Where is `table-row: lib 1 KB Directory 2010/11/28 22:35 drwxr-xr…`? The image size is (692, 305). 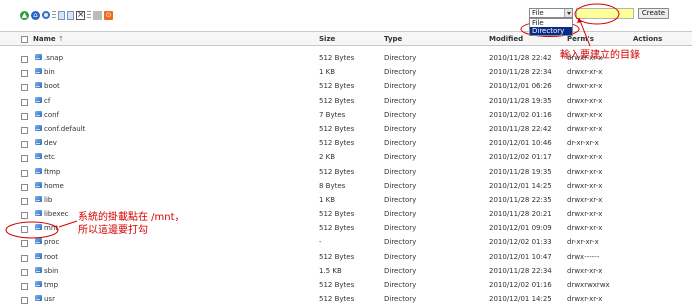 table-row: lib 1 KB Directory 2010/11/28 22:35 drwxr-xr… is located at coordinates (346, 202).